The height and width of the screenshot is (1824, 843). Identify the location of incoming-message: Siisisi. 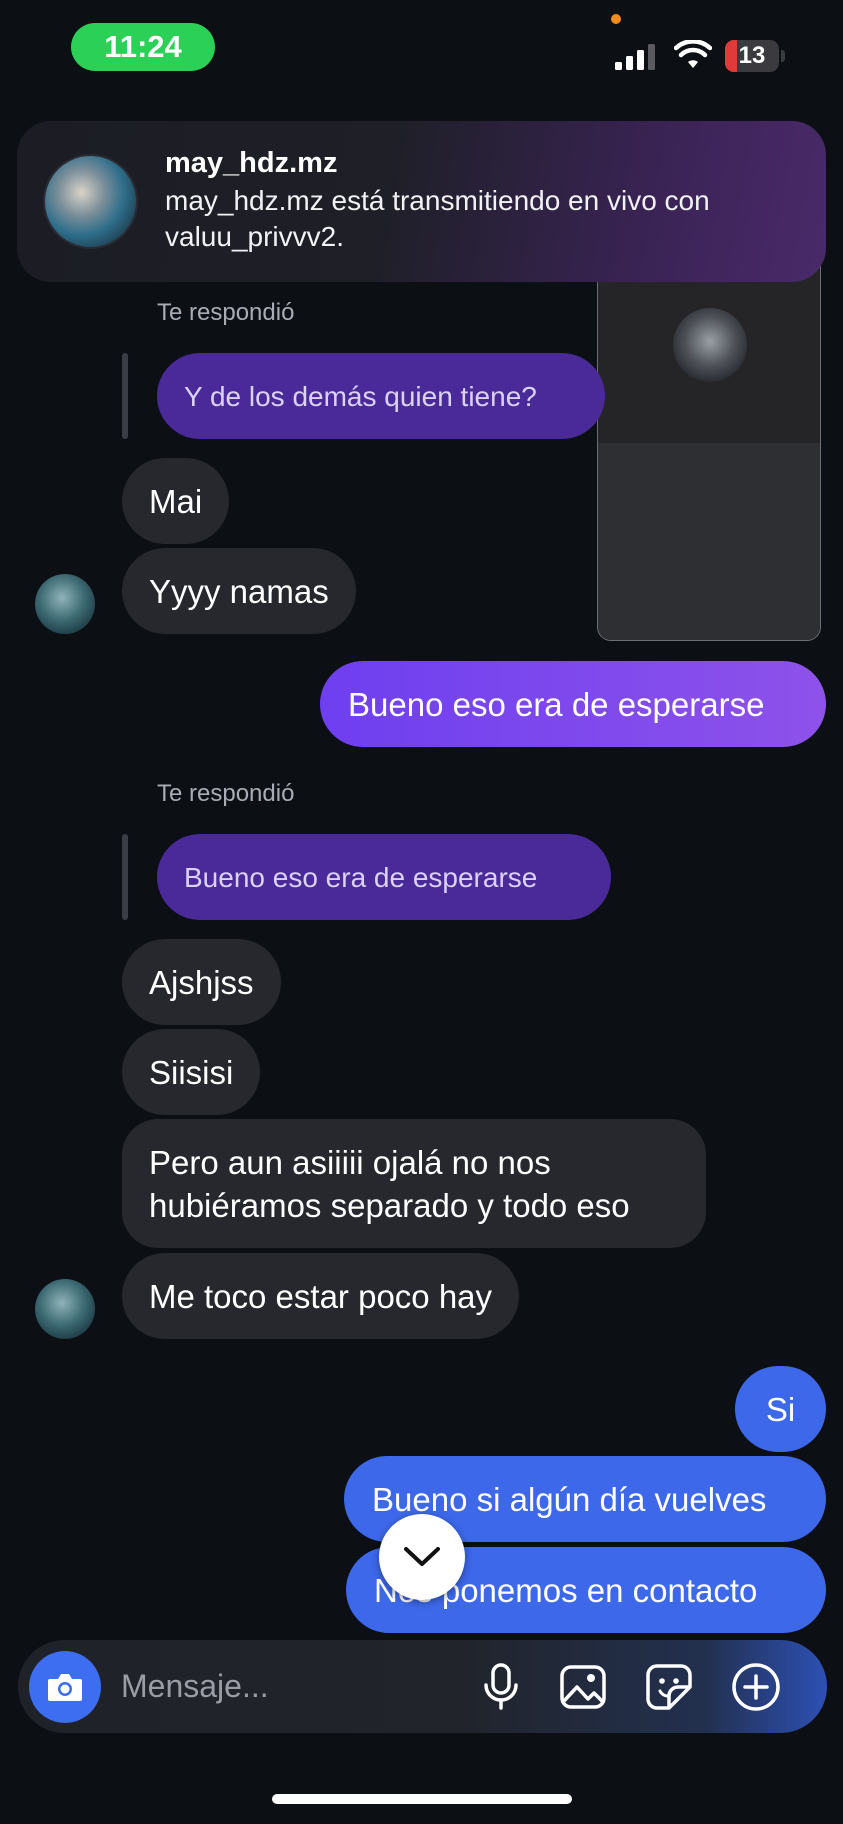
(191, 1072).